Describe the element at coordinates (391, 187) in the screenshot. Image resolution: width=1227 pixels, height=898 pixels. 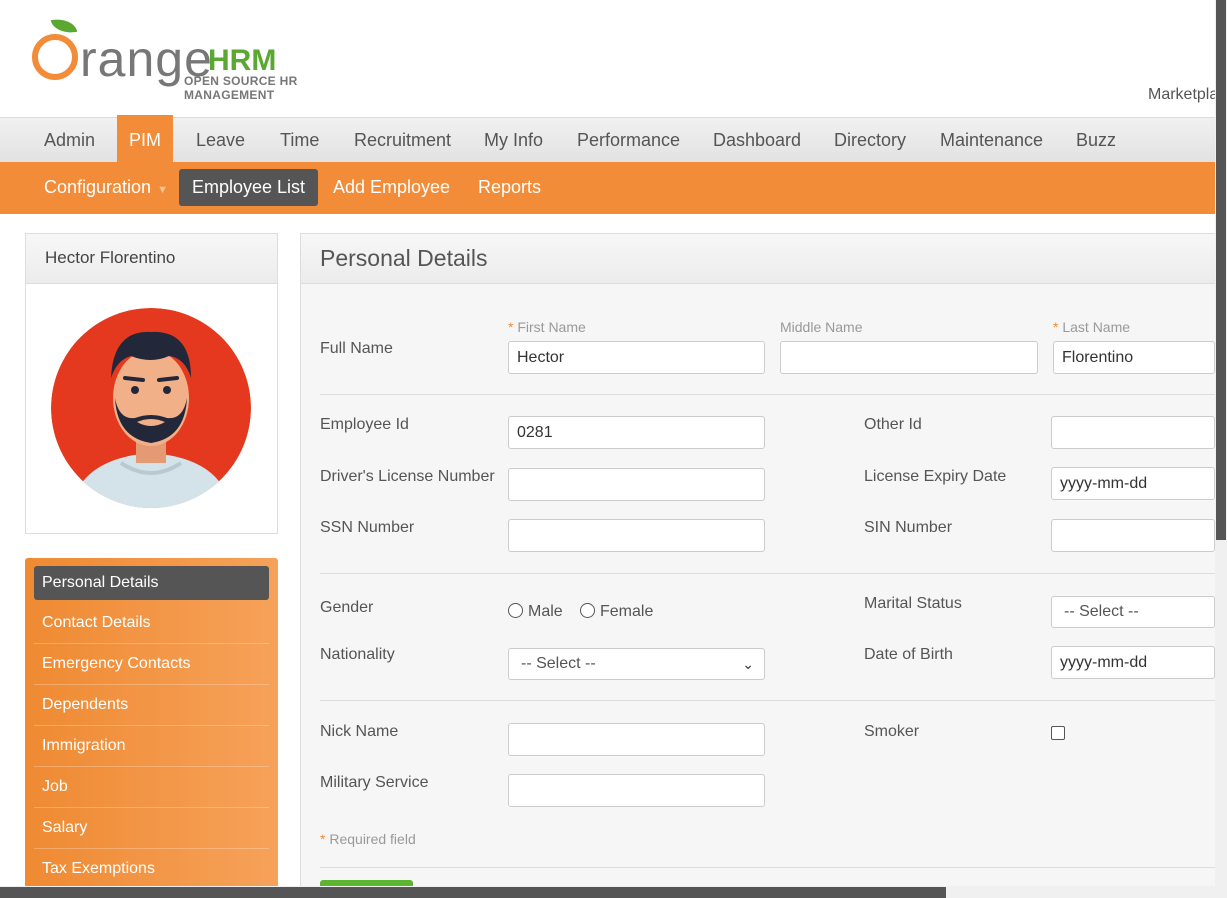
I see `submenu-add-employee: Add Employee` at that location.